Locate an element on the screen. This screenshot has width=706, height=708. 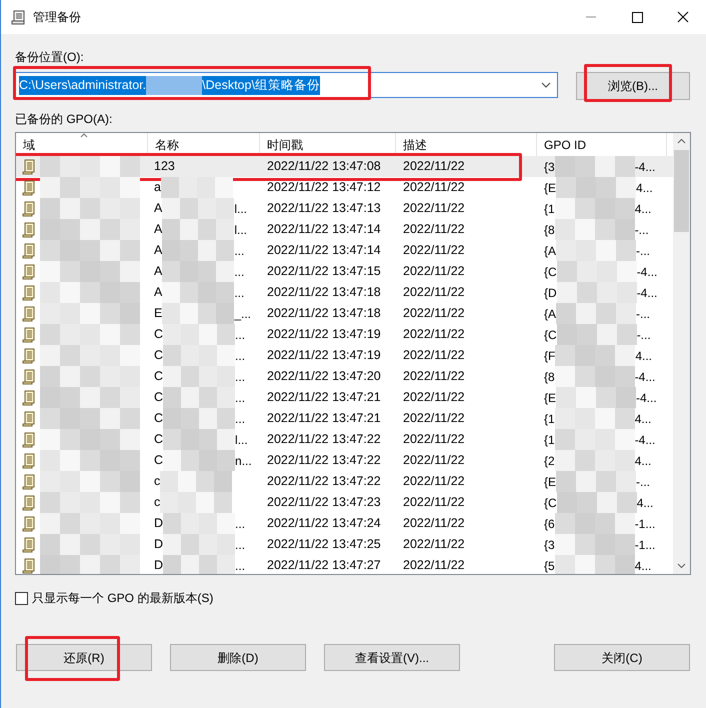
gpo-id-text: {5 is located at coordinates (549, 566).